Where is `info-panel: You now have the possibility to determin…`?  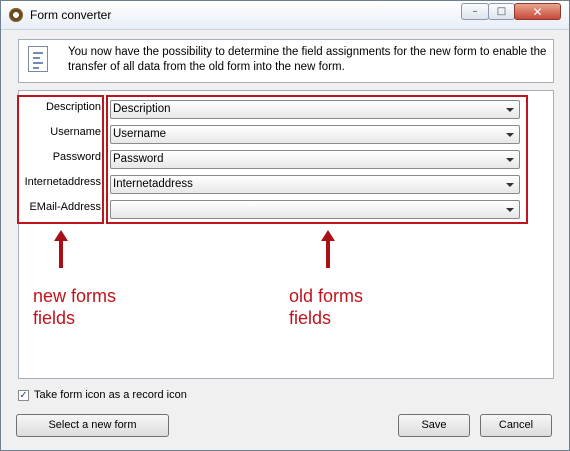 info-panel: You now have the possibility to determin… is located at coordinates (286, 61).